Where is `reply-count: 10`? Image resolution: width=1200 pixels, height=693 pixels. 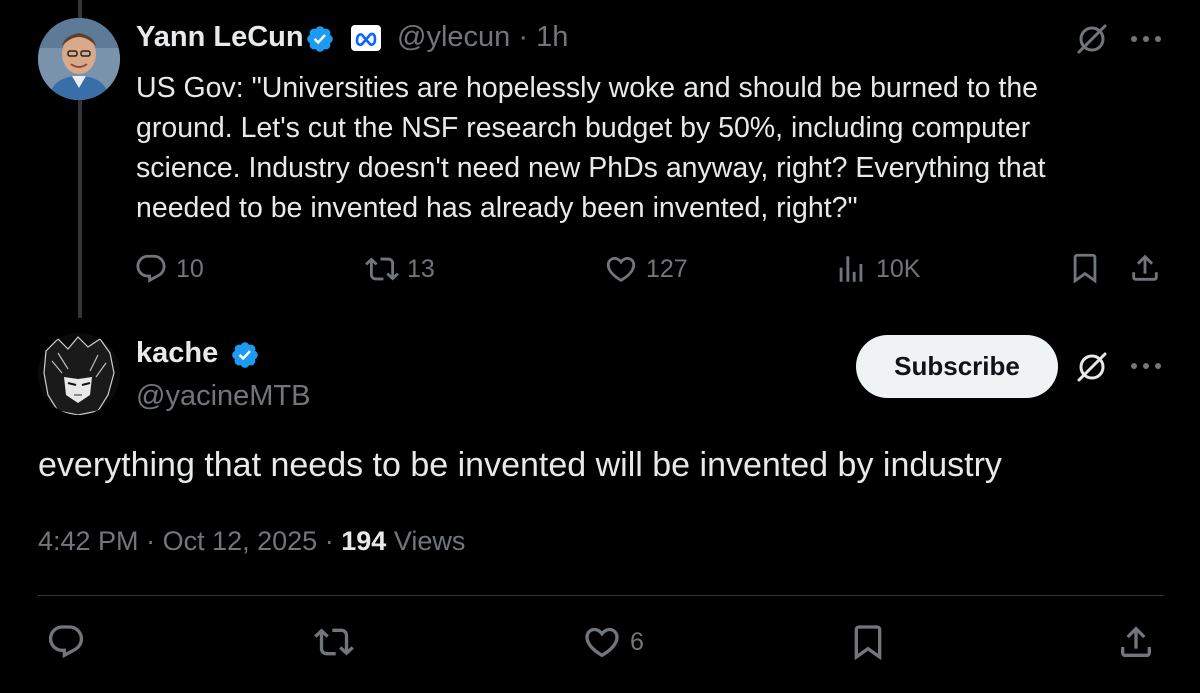 reply-count: 10 is located at coordinates (190, 268).